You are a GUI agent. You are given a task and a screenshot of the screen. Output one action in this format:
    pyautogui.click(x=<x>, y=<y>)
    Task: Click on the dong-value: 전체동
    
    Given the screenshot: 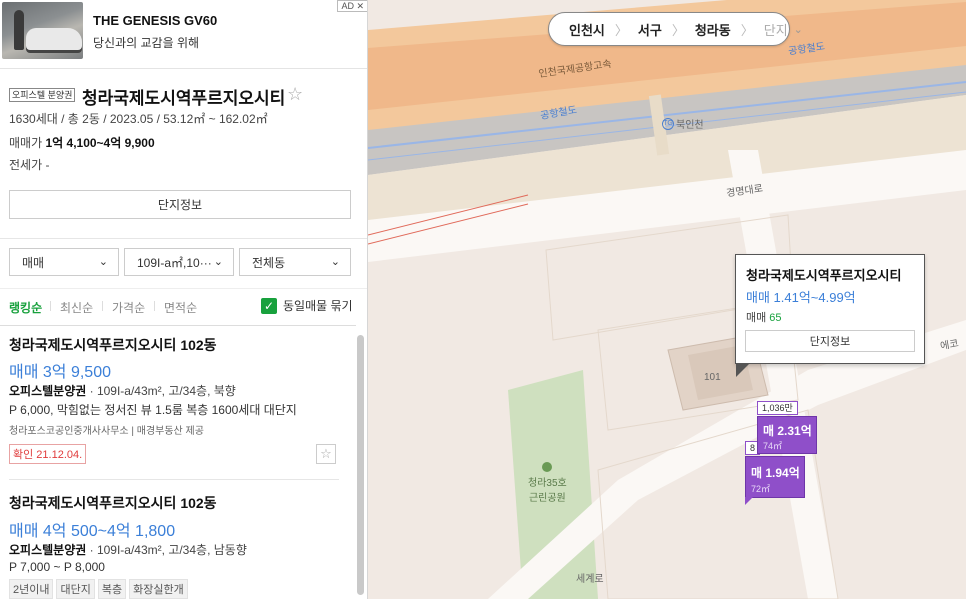 What is the action you would take?
    pyautogui.click(x=269, y=262)
    